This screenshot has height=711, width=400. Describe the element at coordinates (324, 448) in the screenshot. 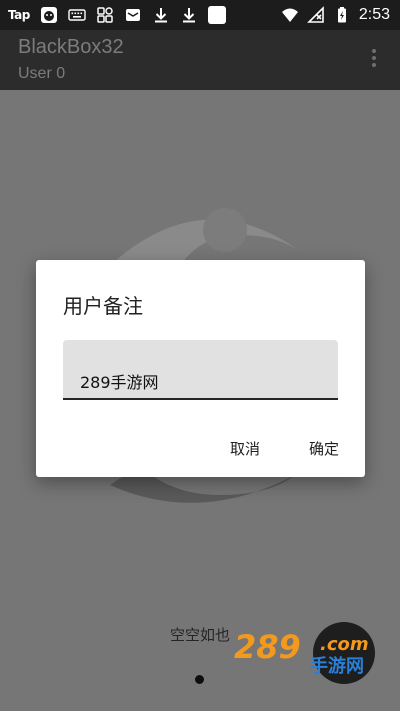

I see `confirm-button: 确定` at that location.